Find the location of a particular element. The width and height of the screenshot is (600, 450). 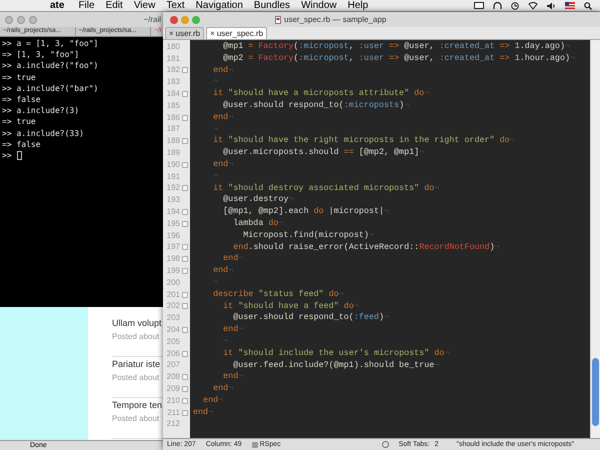

editor-tab: × user.rb is located at coordinates (184, 33).